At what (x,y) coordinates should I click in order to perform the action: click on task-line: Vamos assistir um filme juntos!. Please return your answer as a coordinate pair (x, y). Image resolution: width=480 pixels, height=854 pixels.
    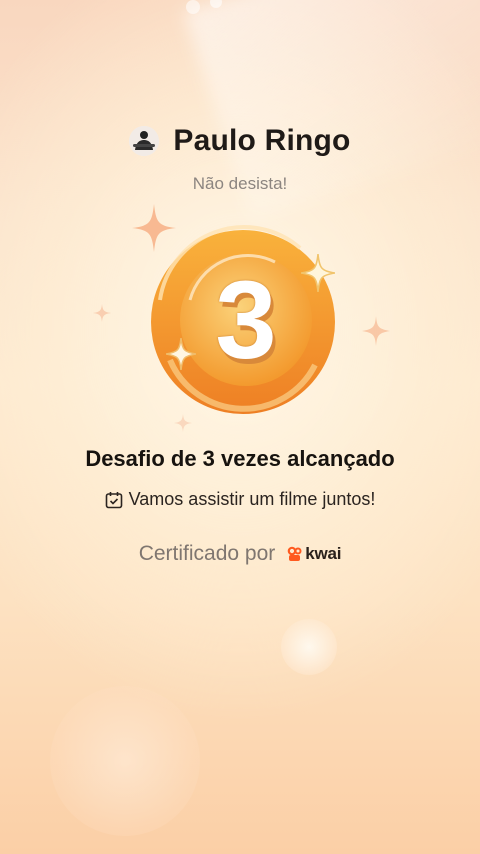
    Looking at the image, I should click on (240, 499).